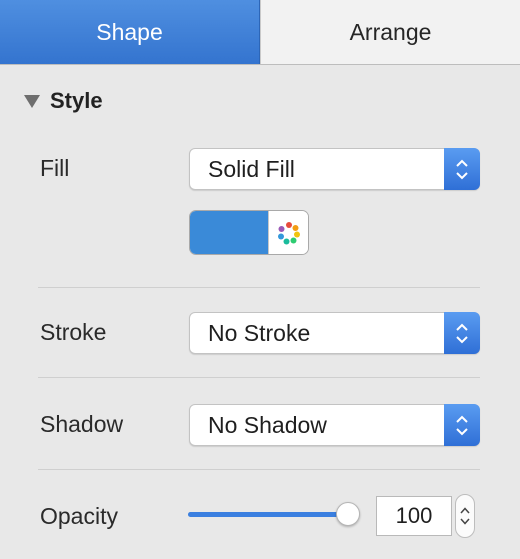 This screenshot has height=559, width=520. Describe the element at coordinates (130, 32) in the screenshot. I see `tab-shape: Shape` at that location.